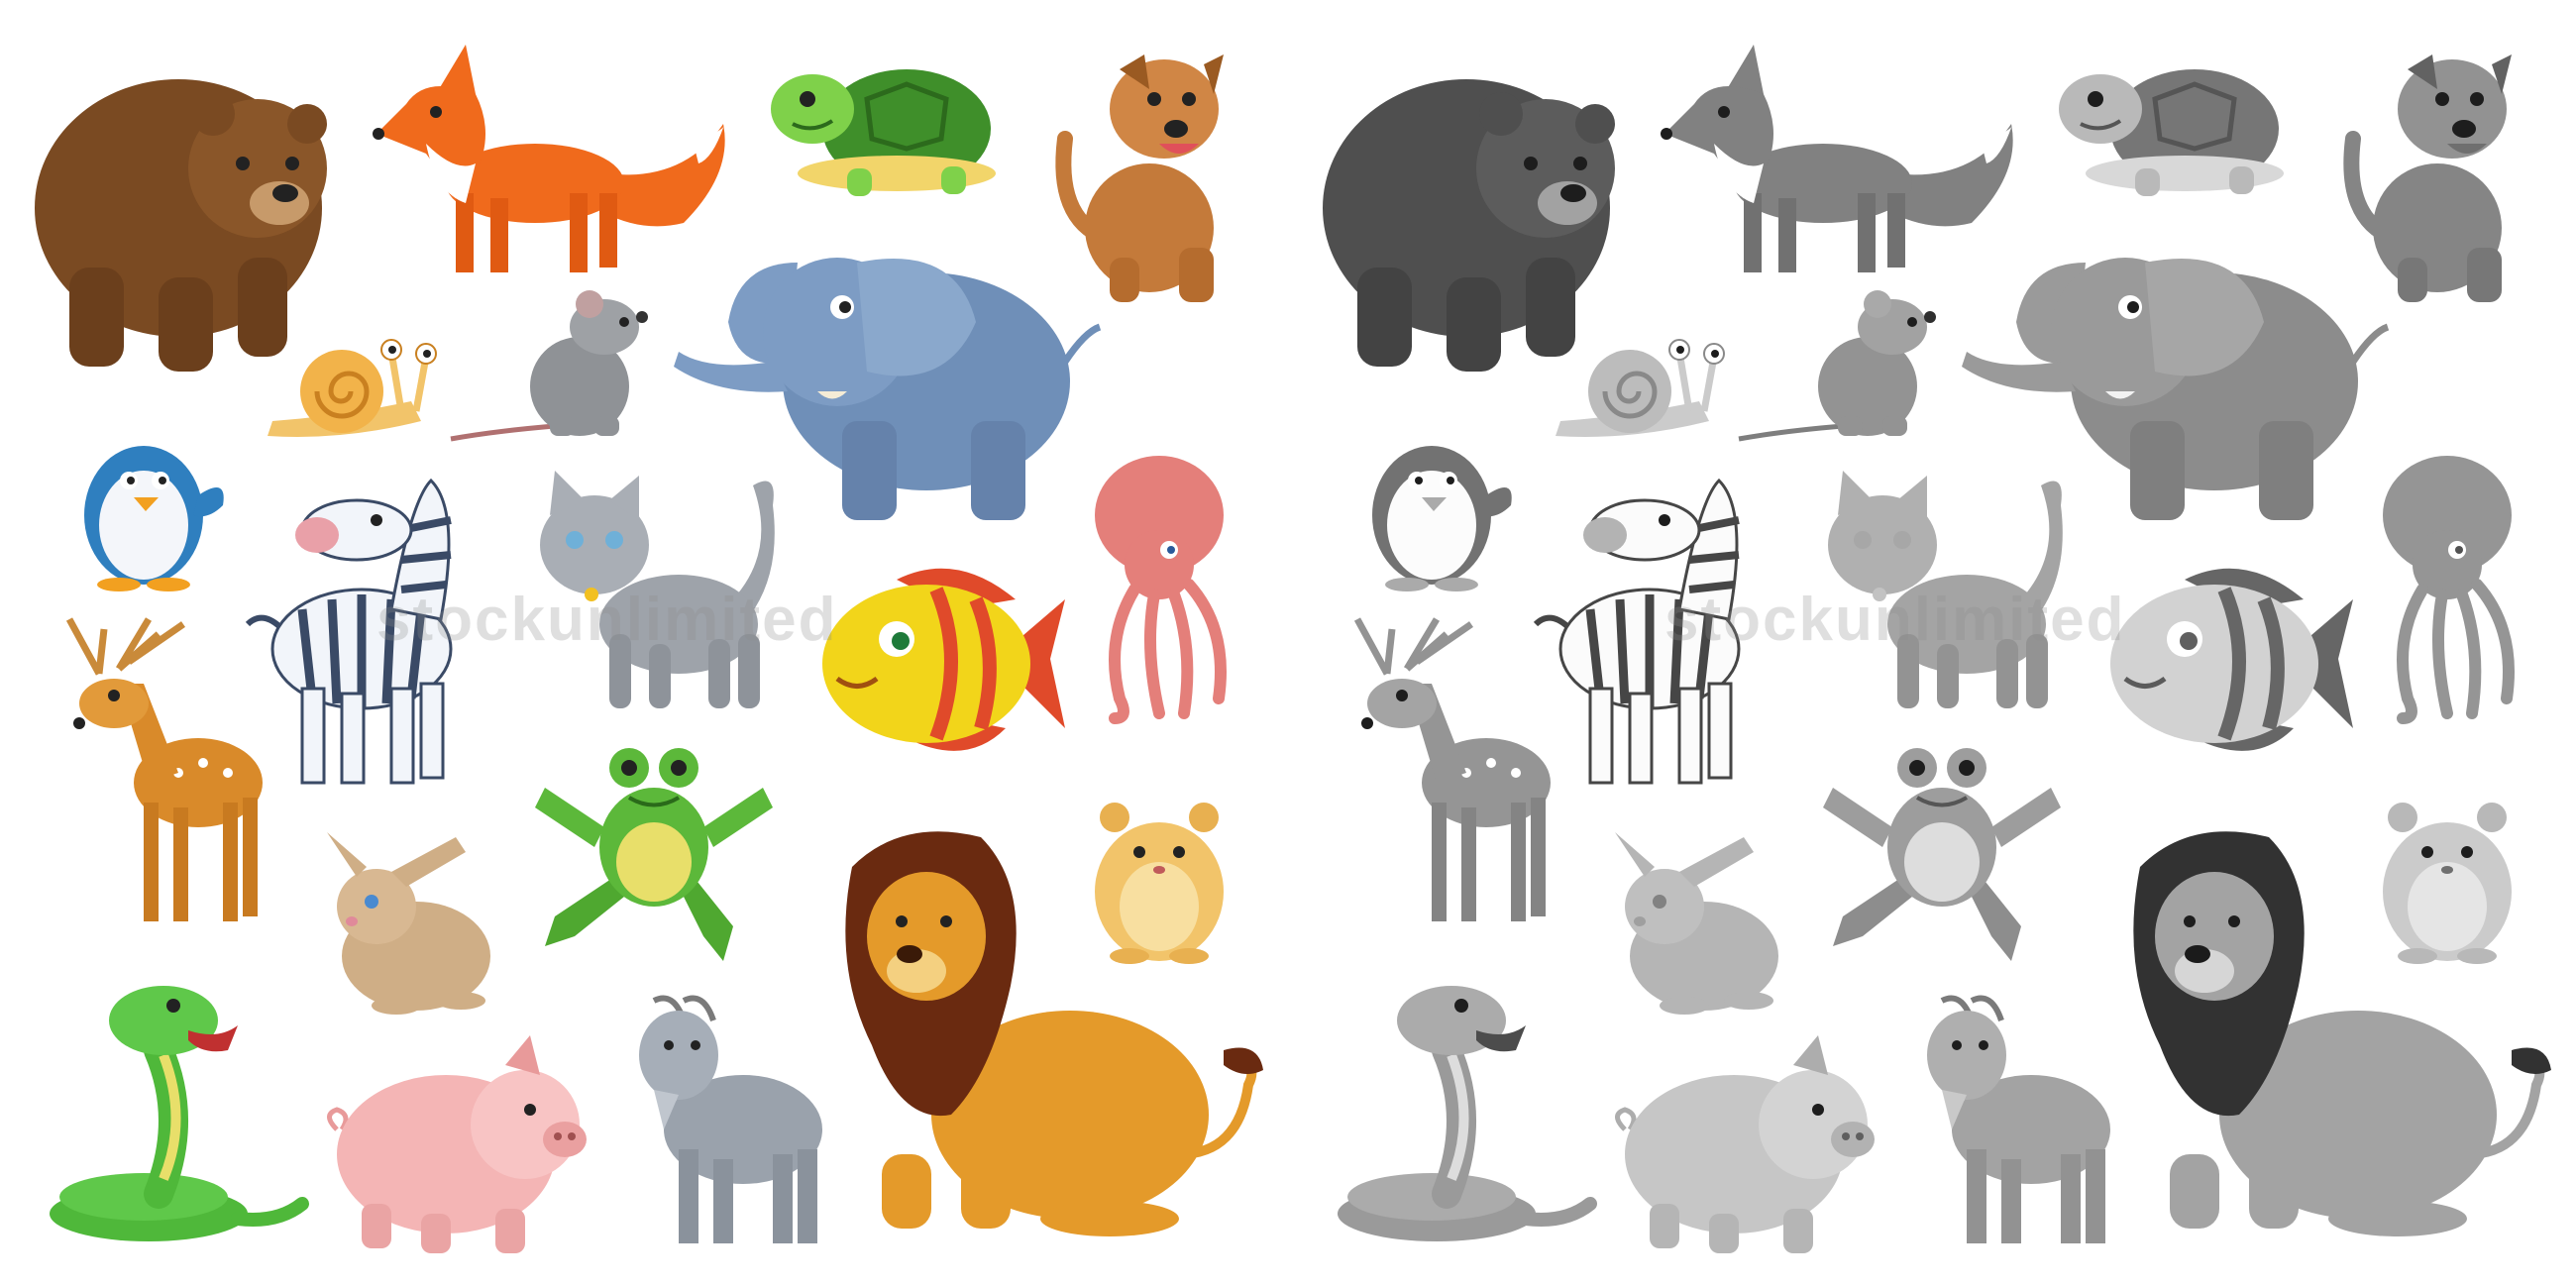 Image resolution: width=2576 pixels, height=1288 pixels. Describe the element at coordinates (2343, 1033) in the screenshot. I see `lion-grayscale-illustration` at that location.